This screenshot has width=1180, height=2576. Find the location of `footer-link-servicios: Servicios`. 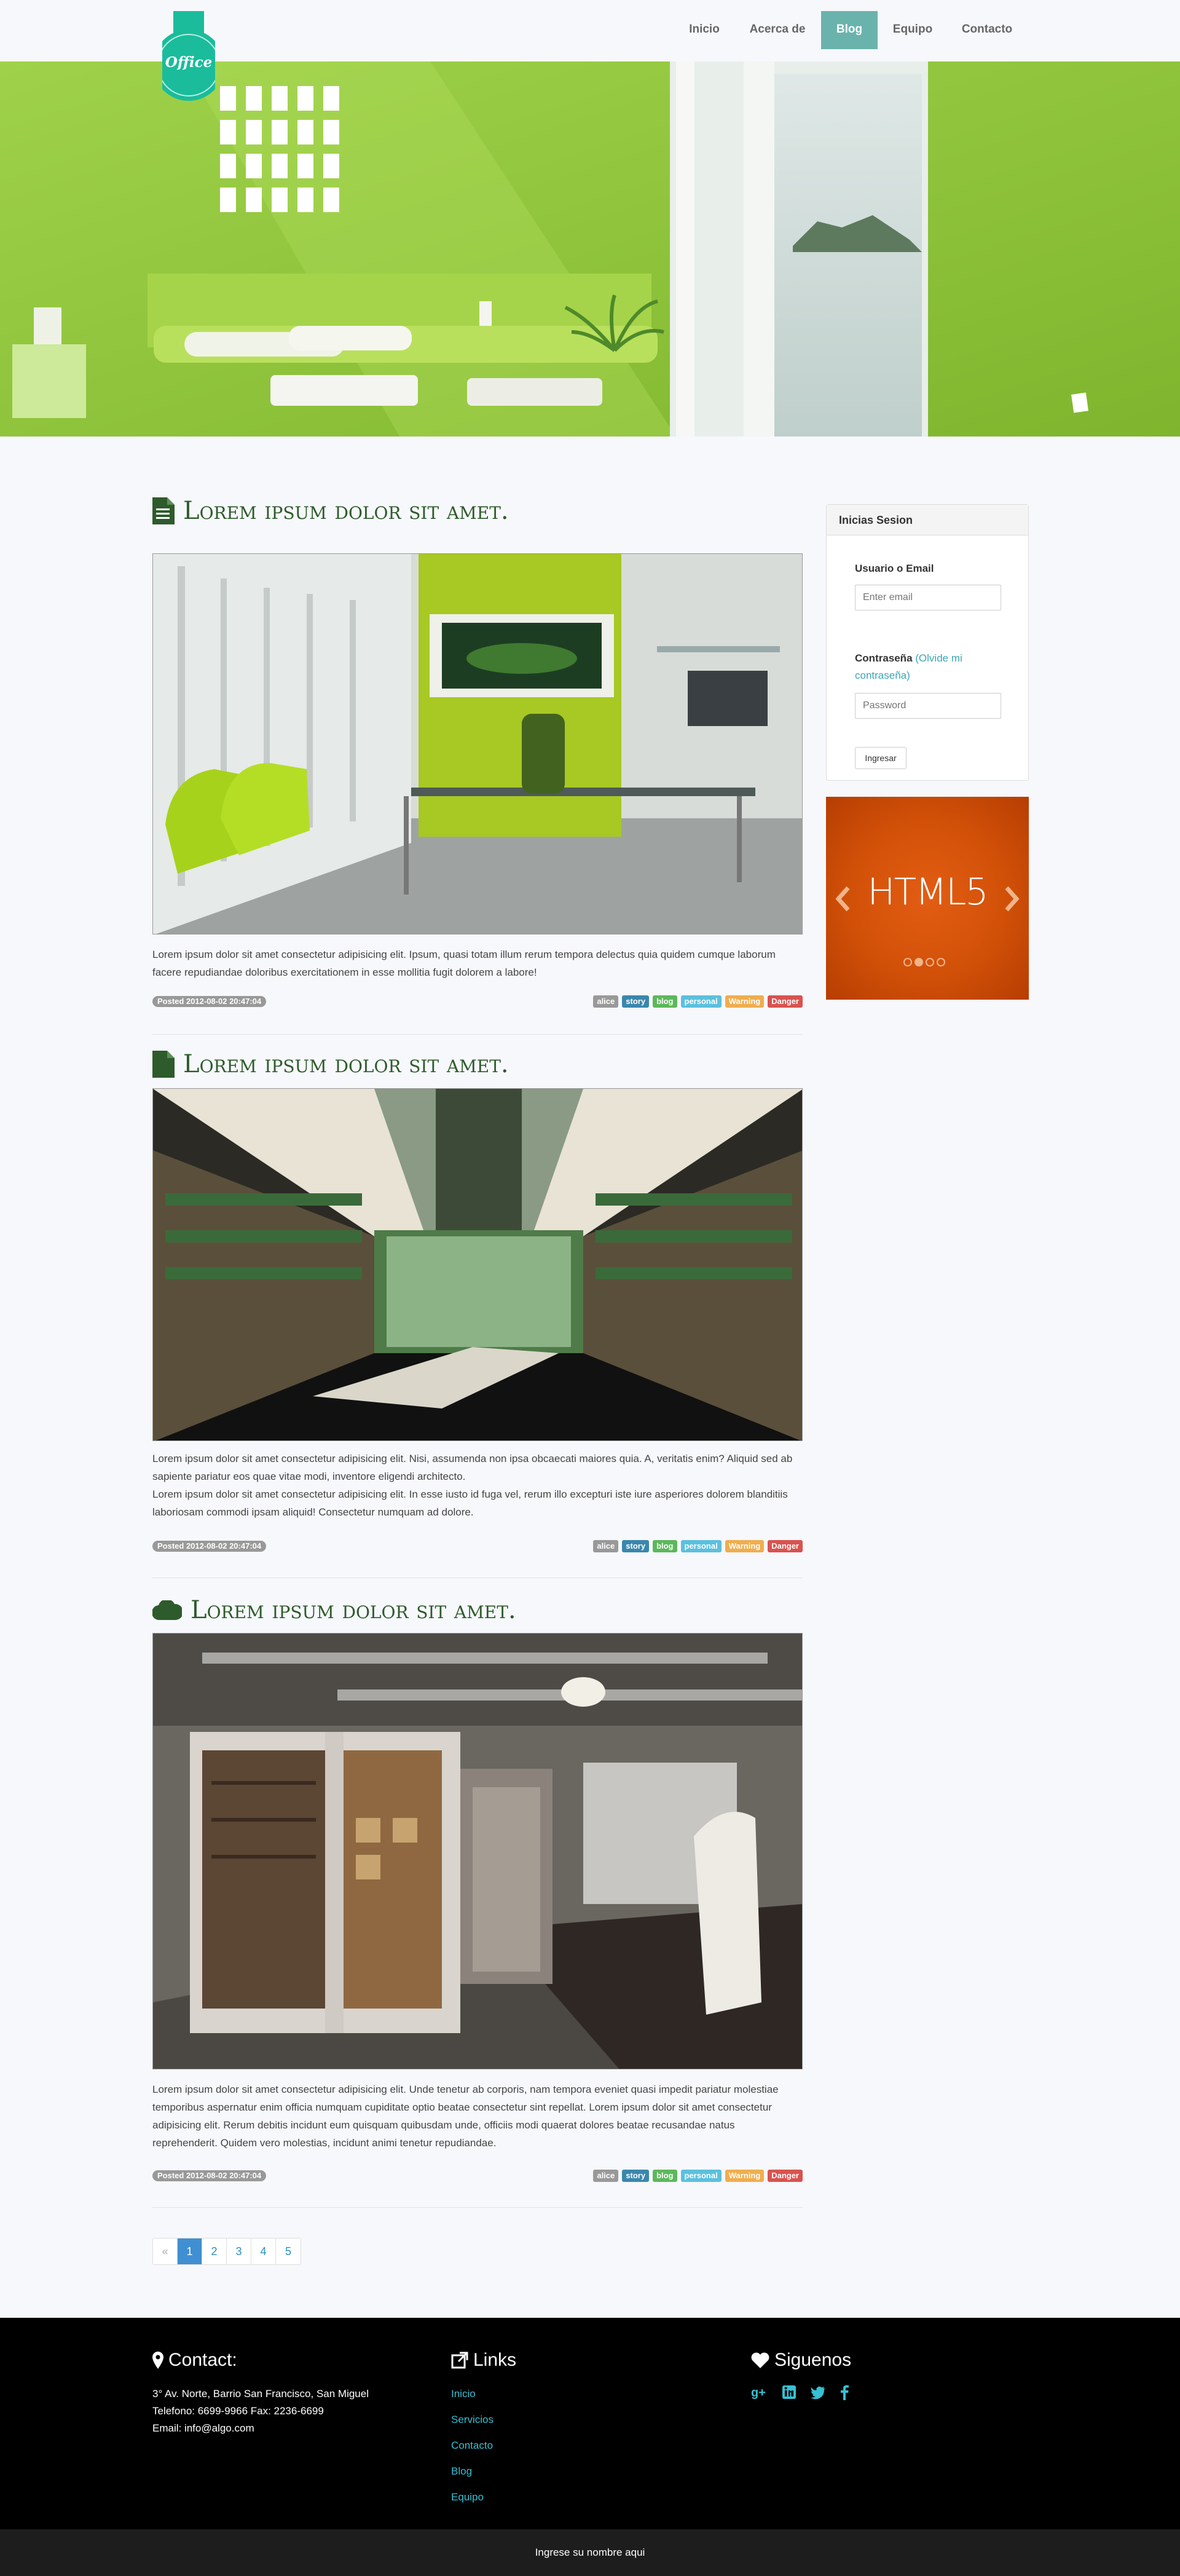

footer-link-servicios: Servicios is located at coordinates (473, 2419).